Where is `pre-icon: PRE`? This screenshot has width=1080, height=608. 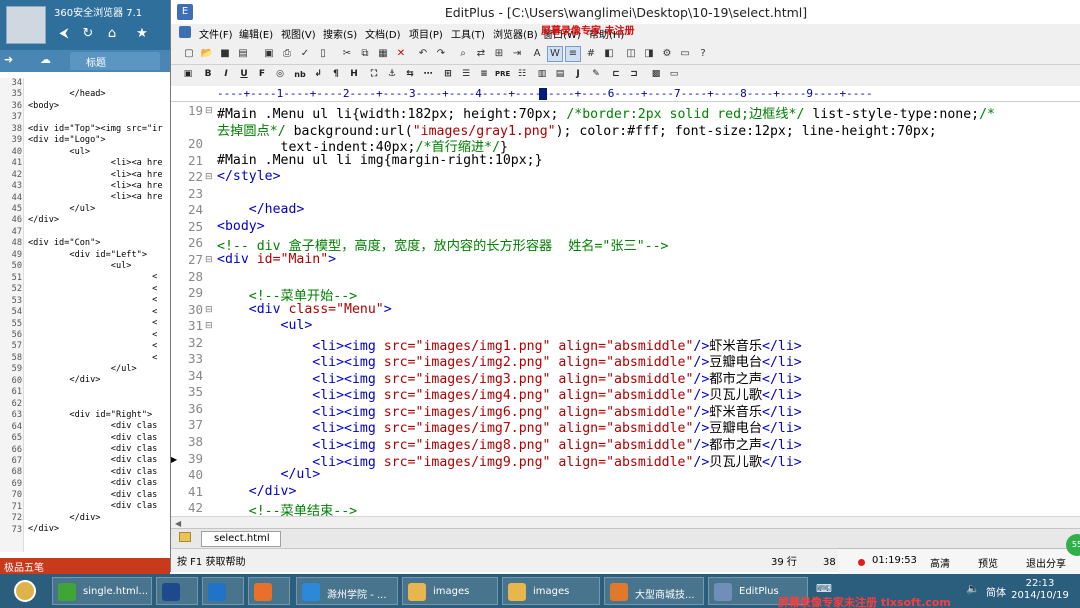 pre-icon: PRE is located at coordinates (502, 75).